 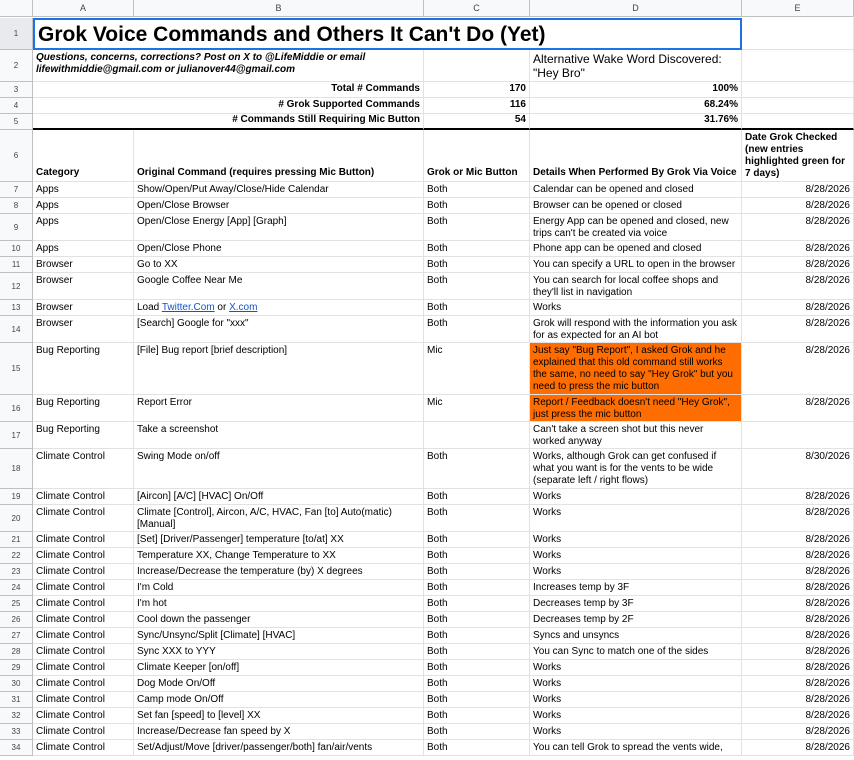 What do you see at coordinates (16, 748) in the screenshot?
I see `row-header: 34` at bounding box center [16, 748].